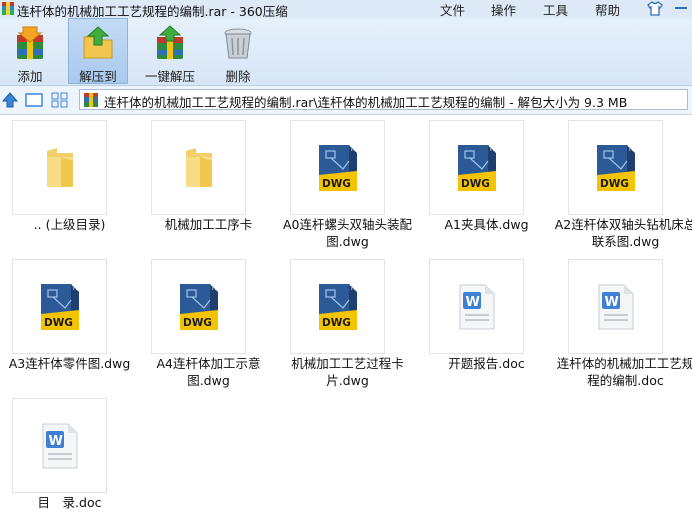 The image size is (692, 528). I want to click on file-item: W 目 录.doc, so click(69, 460).